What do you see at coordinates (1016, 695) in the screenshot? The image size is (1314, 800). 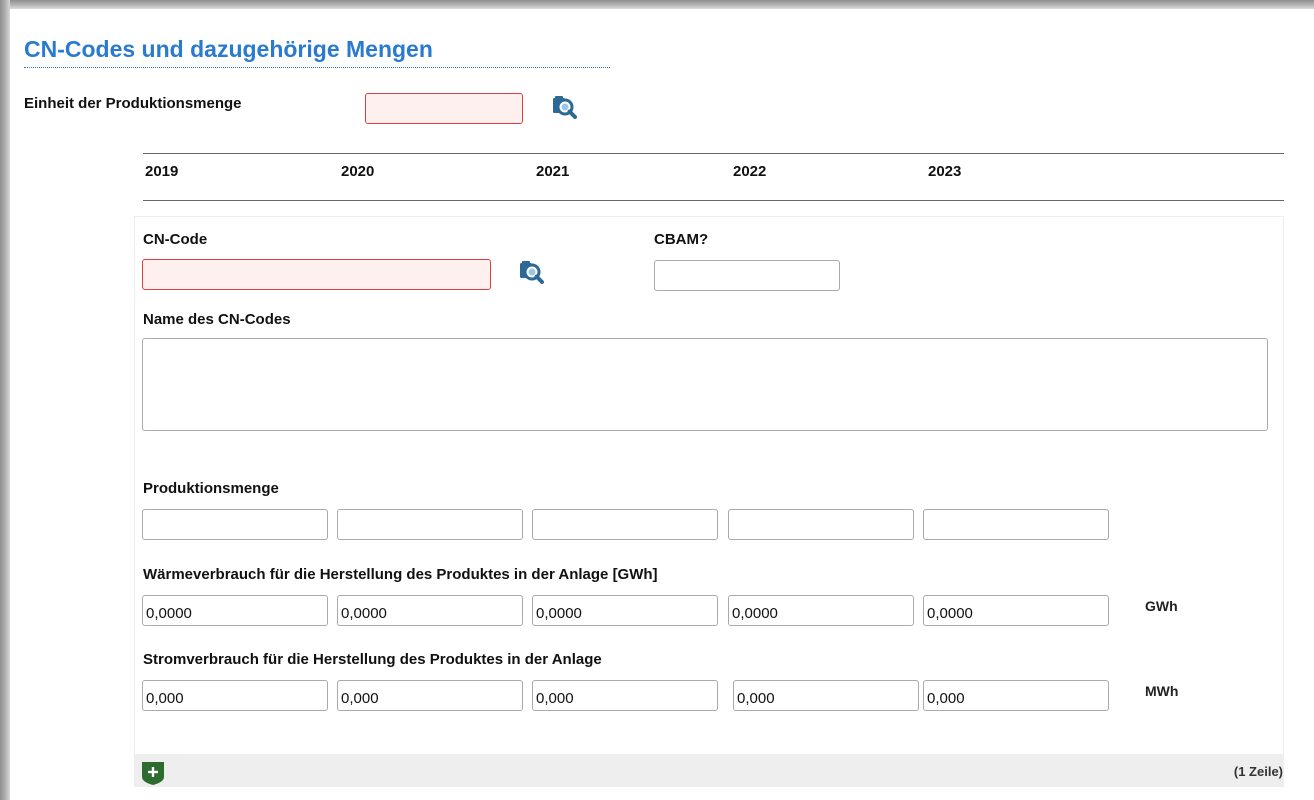 I see `power-input-2023: 0,000` at bounding box center [1016, 695].